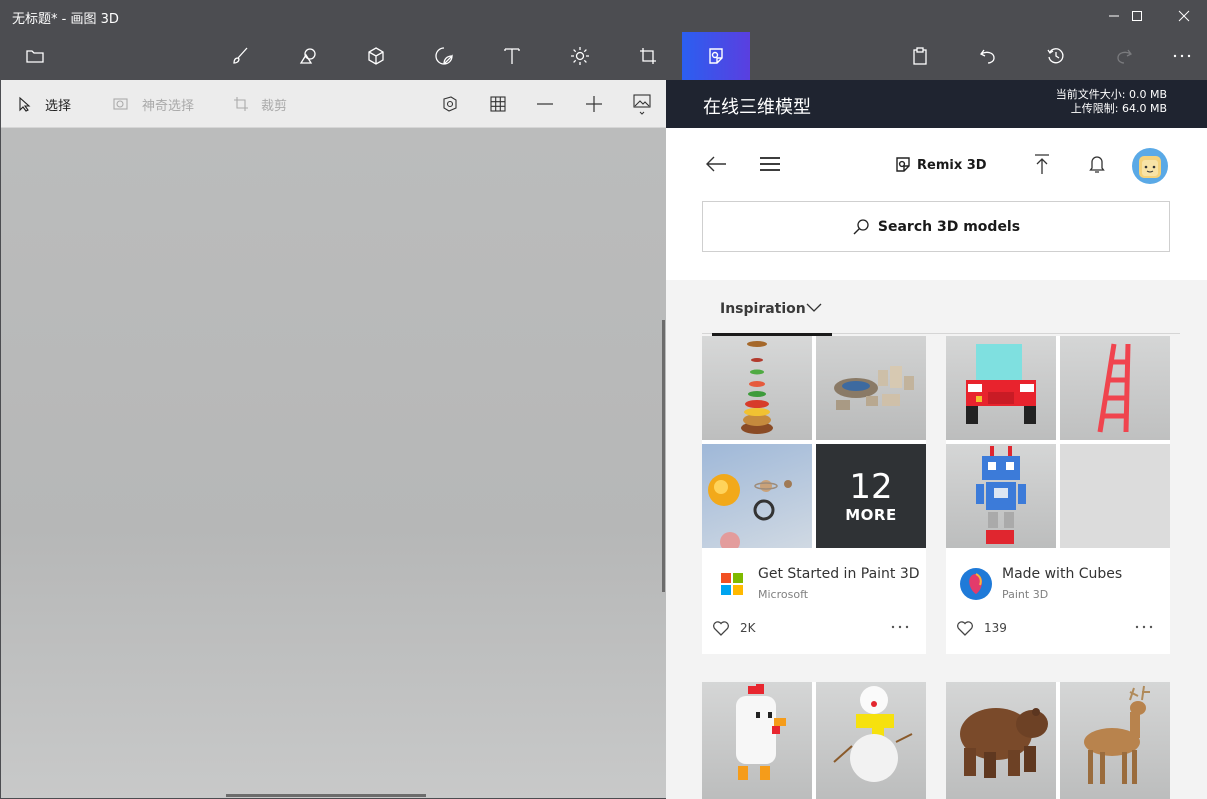 The image size is (1207, 799). What do you see at coordinates (783, 594) in the screenshot?
I see `card-author: Microsoft` at bounding box center [783, 594].